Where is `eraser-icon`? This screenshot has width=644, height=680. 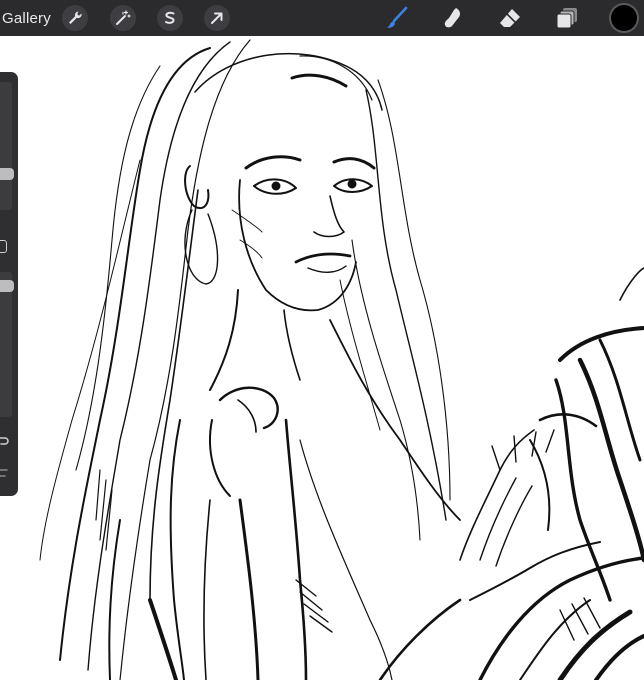 eraser-icon is located at coordinates (510, 18).